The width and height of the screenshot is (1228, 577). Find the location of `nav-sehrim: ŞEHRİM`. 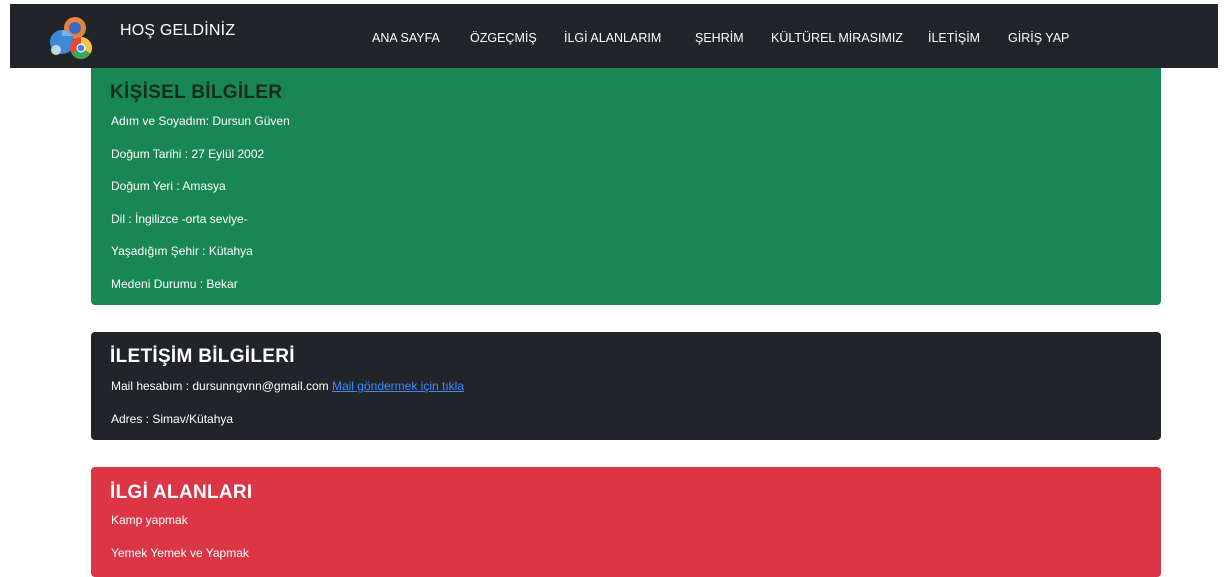

nav-sehrim: ŞEHRİM is located at coordinates (719, 38).